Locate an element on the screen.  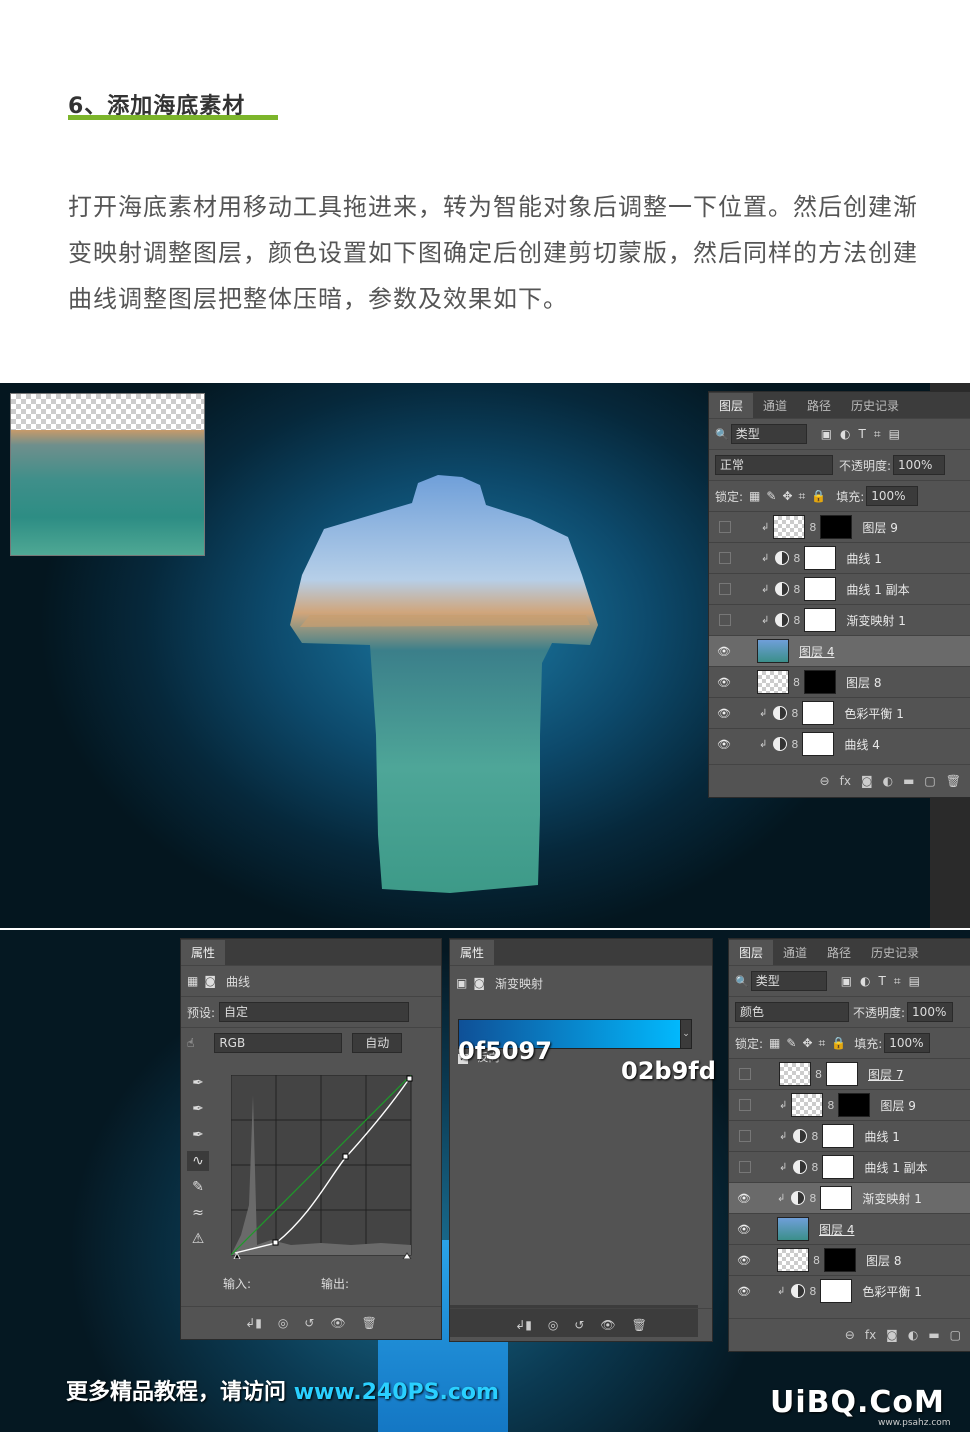
channel-select: RGB is located at coordinates (278, 1043).